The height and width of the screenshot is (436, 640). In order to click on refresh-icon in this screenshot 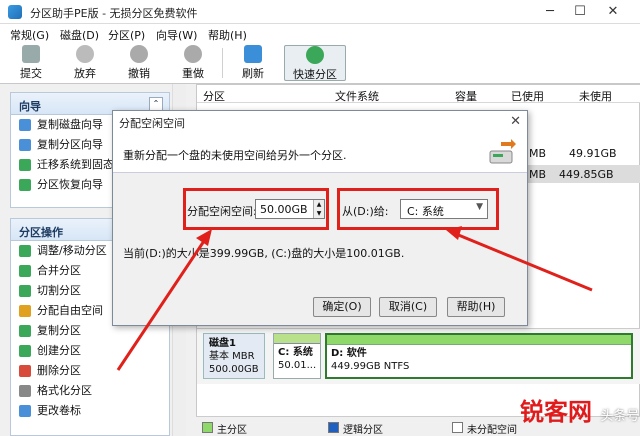, I will do `click(253, 54)`.